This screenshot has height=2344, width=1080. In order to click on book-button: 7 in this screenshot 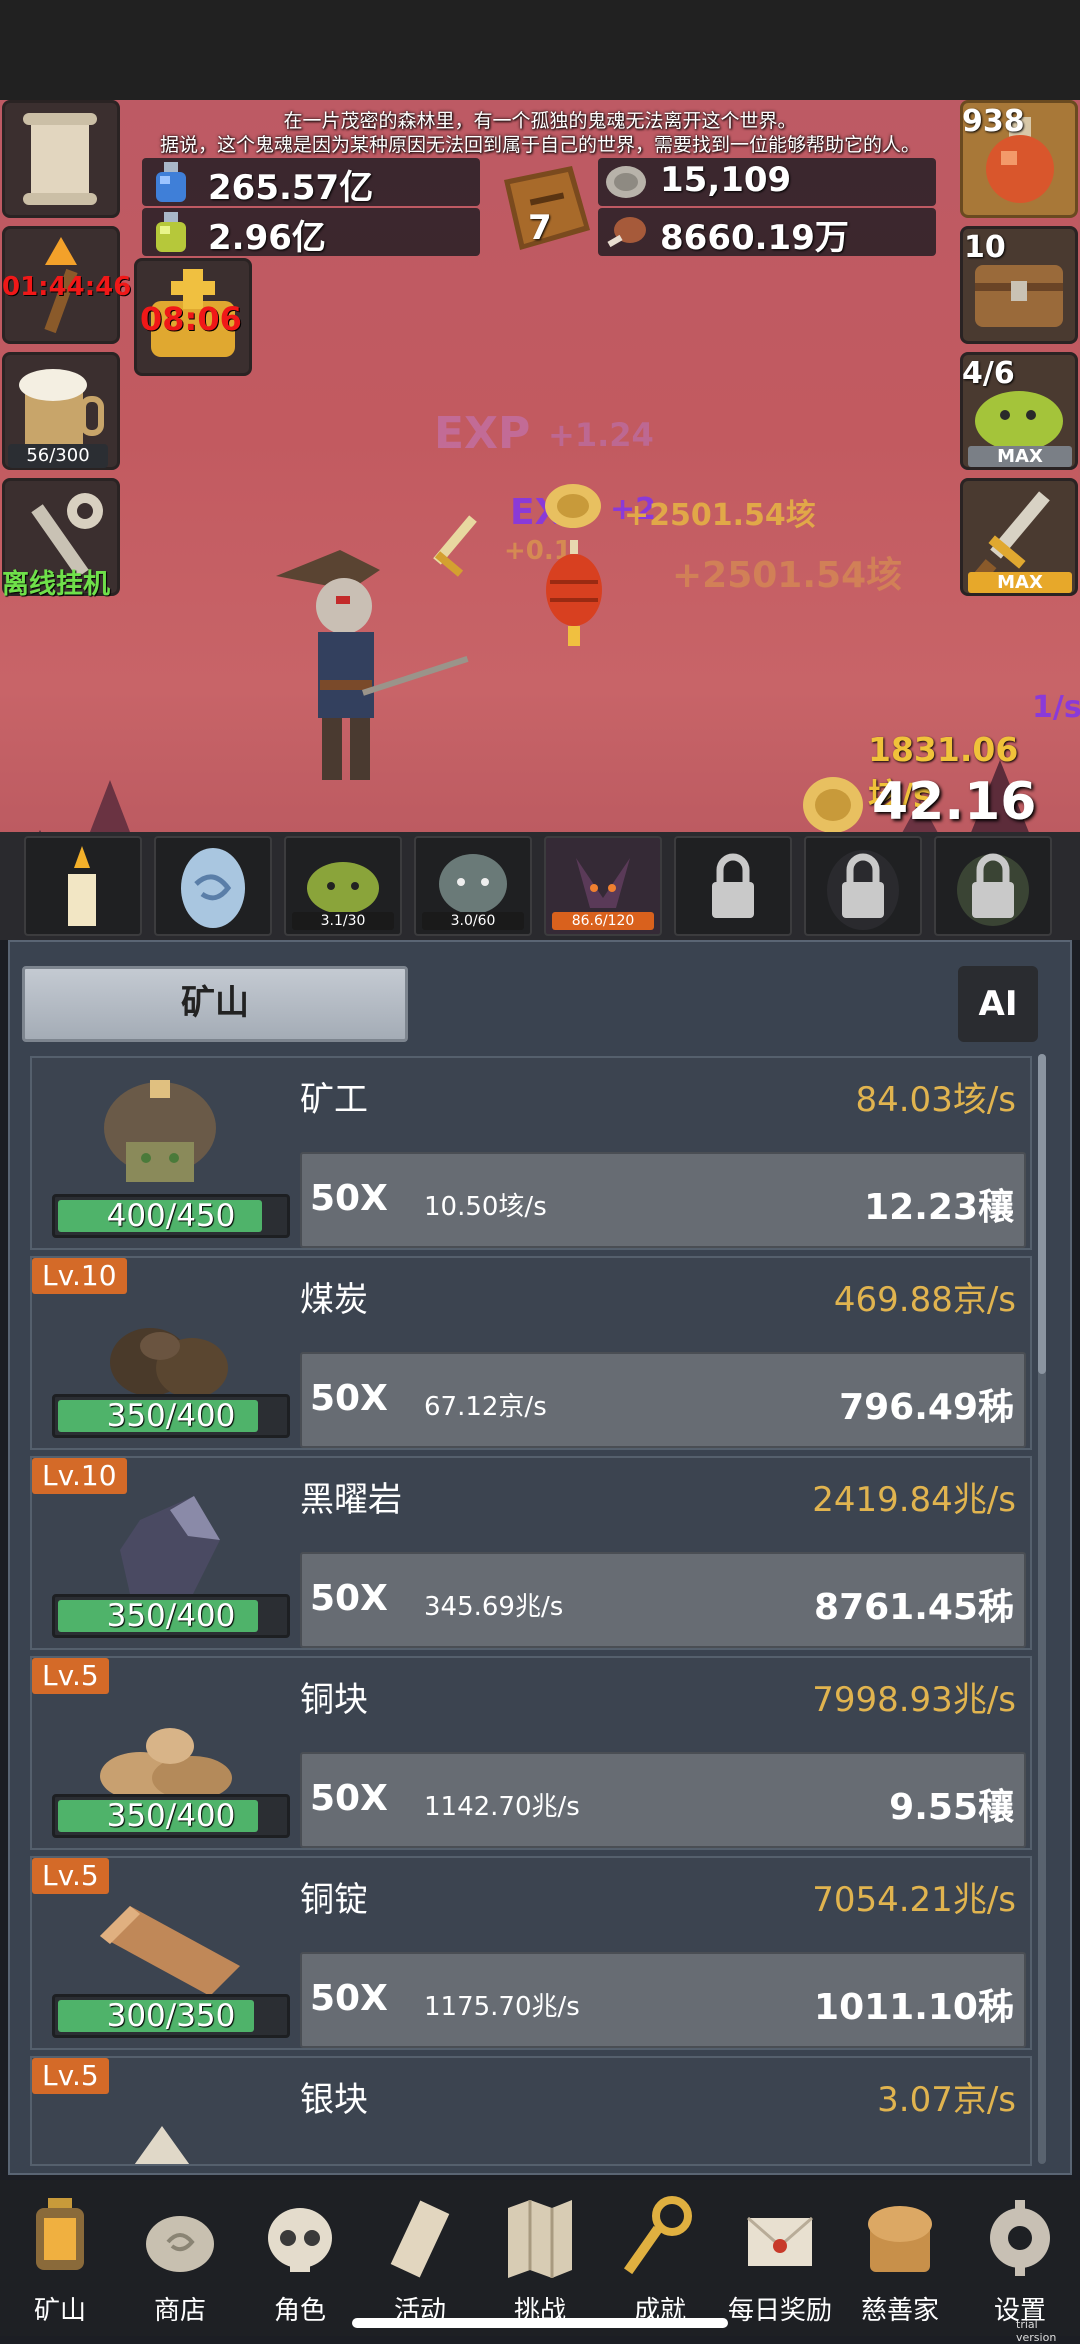, I will do `click(545, 208)`.